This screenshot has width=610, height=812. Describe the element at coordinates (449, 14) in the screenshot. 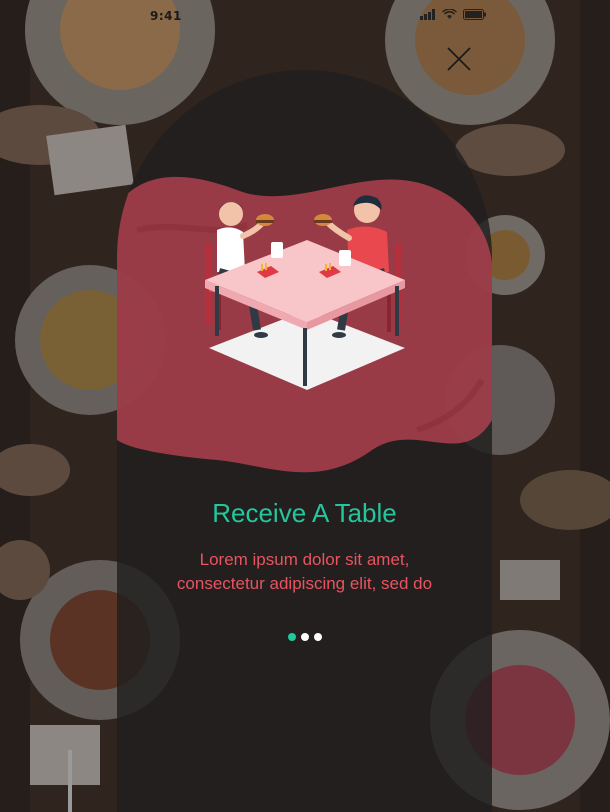

I see `wifi-icon` at that location.